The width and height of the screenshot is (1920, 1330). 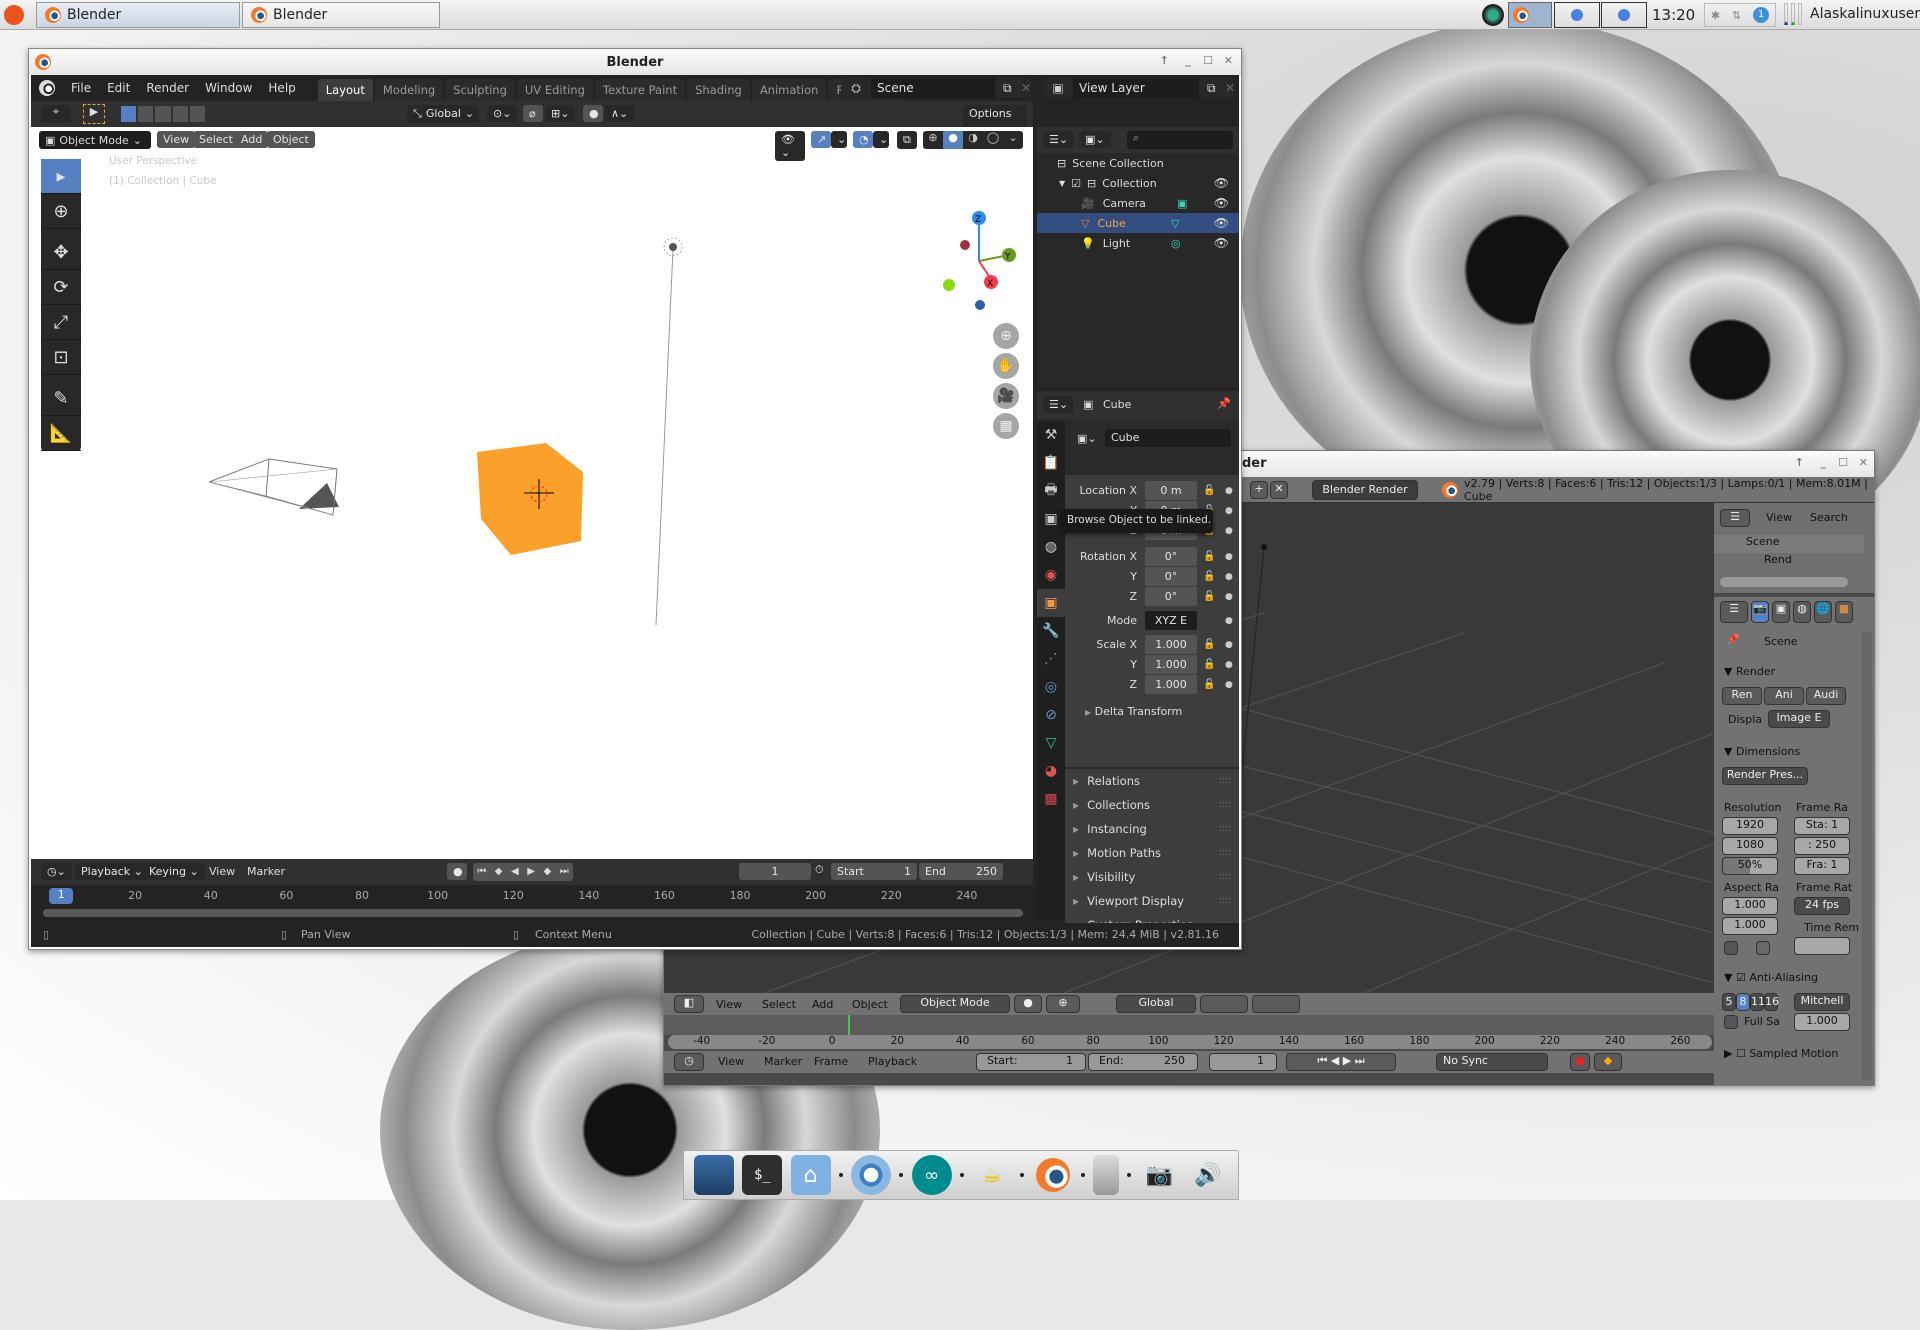 I want to click on cube-object, so click(x=530, y=499).